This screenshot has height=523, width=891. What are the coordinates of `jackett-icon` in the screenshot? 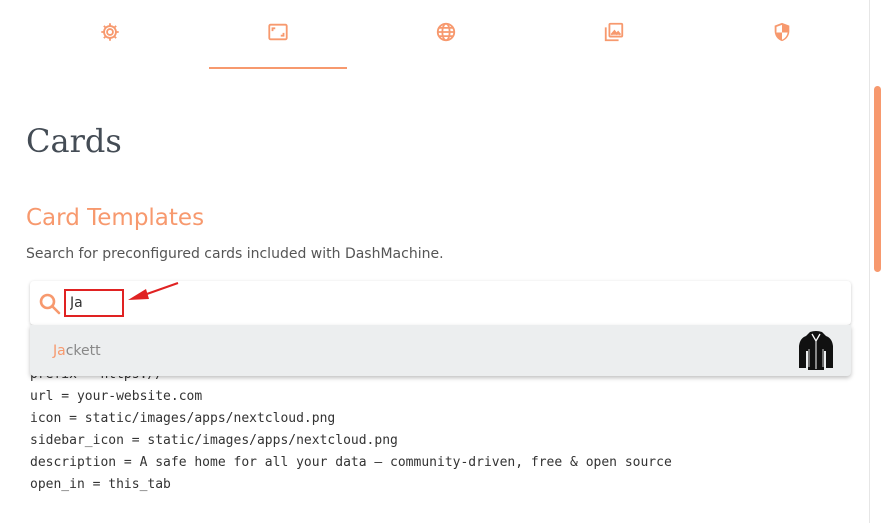 It's located at (816, 350).